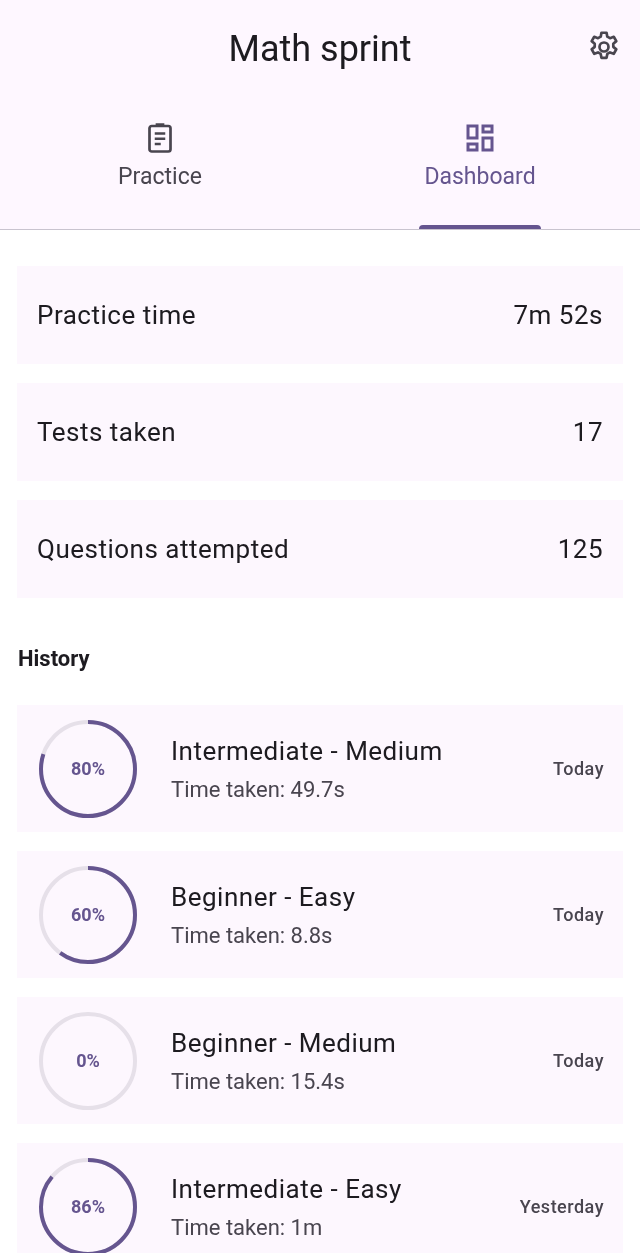  What do you see at coordinates (117, 315) in the screenshot?
I see `stat-label: Practice time` at bounding box center [117, 315].